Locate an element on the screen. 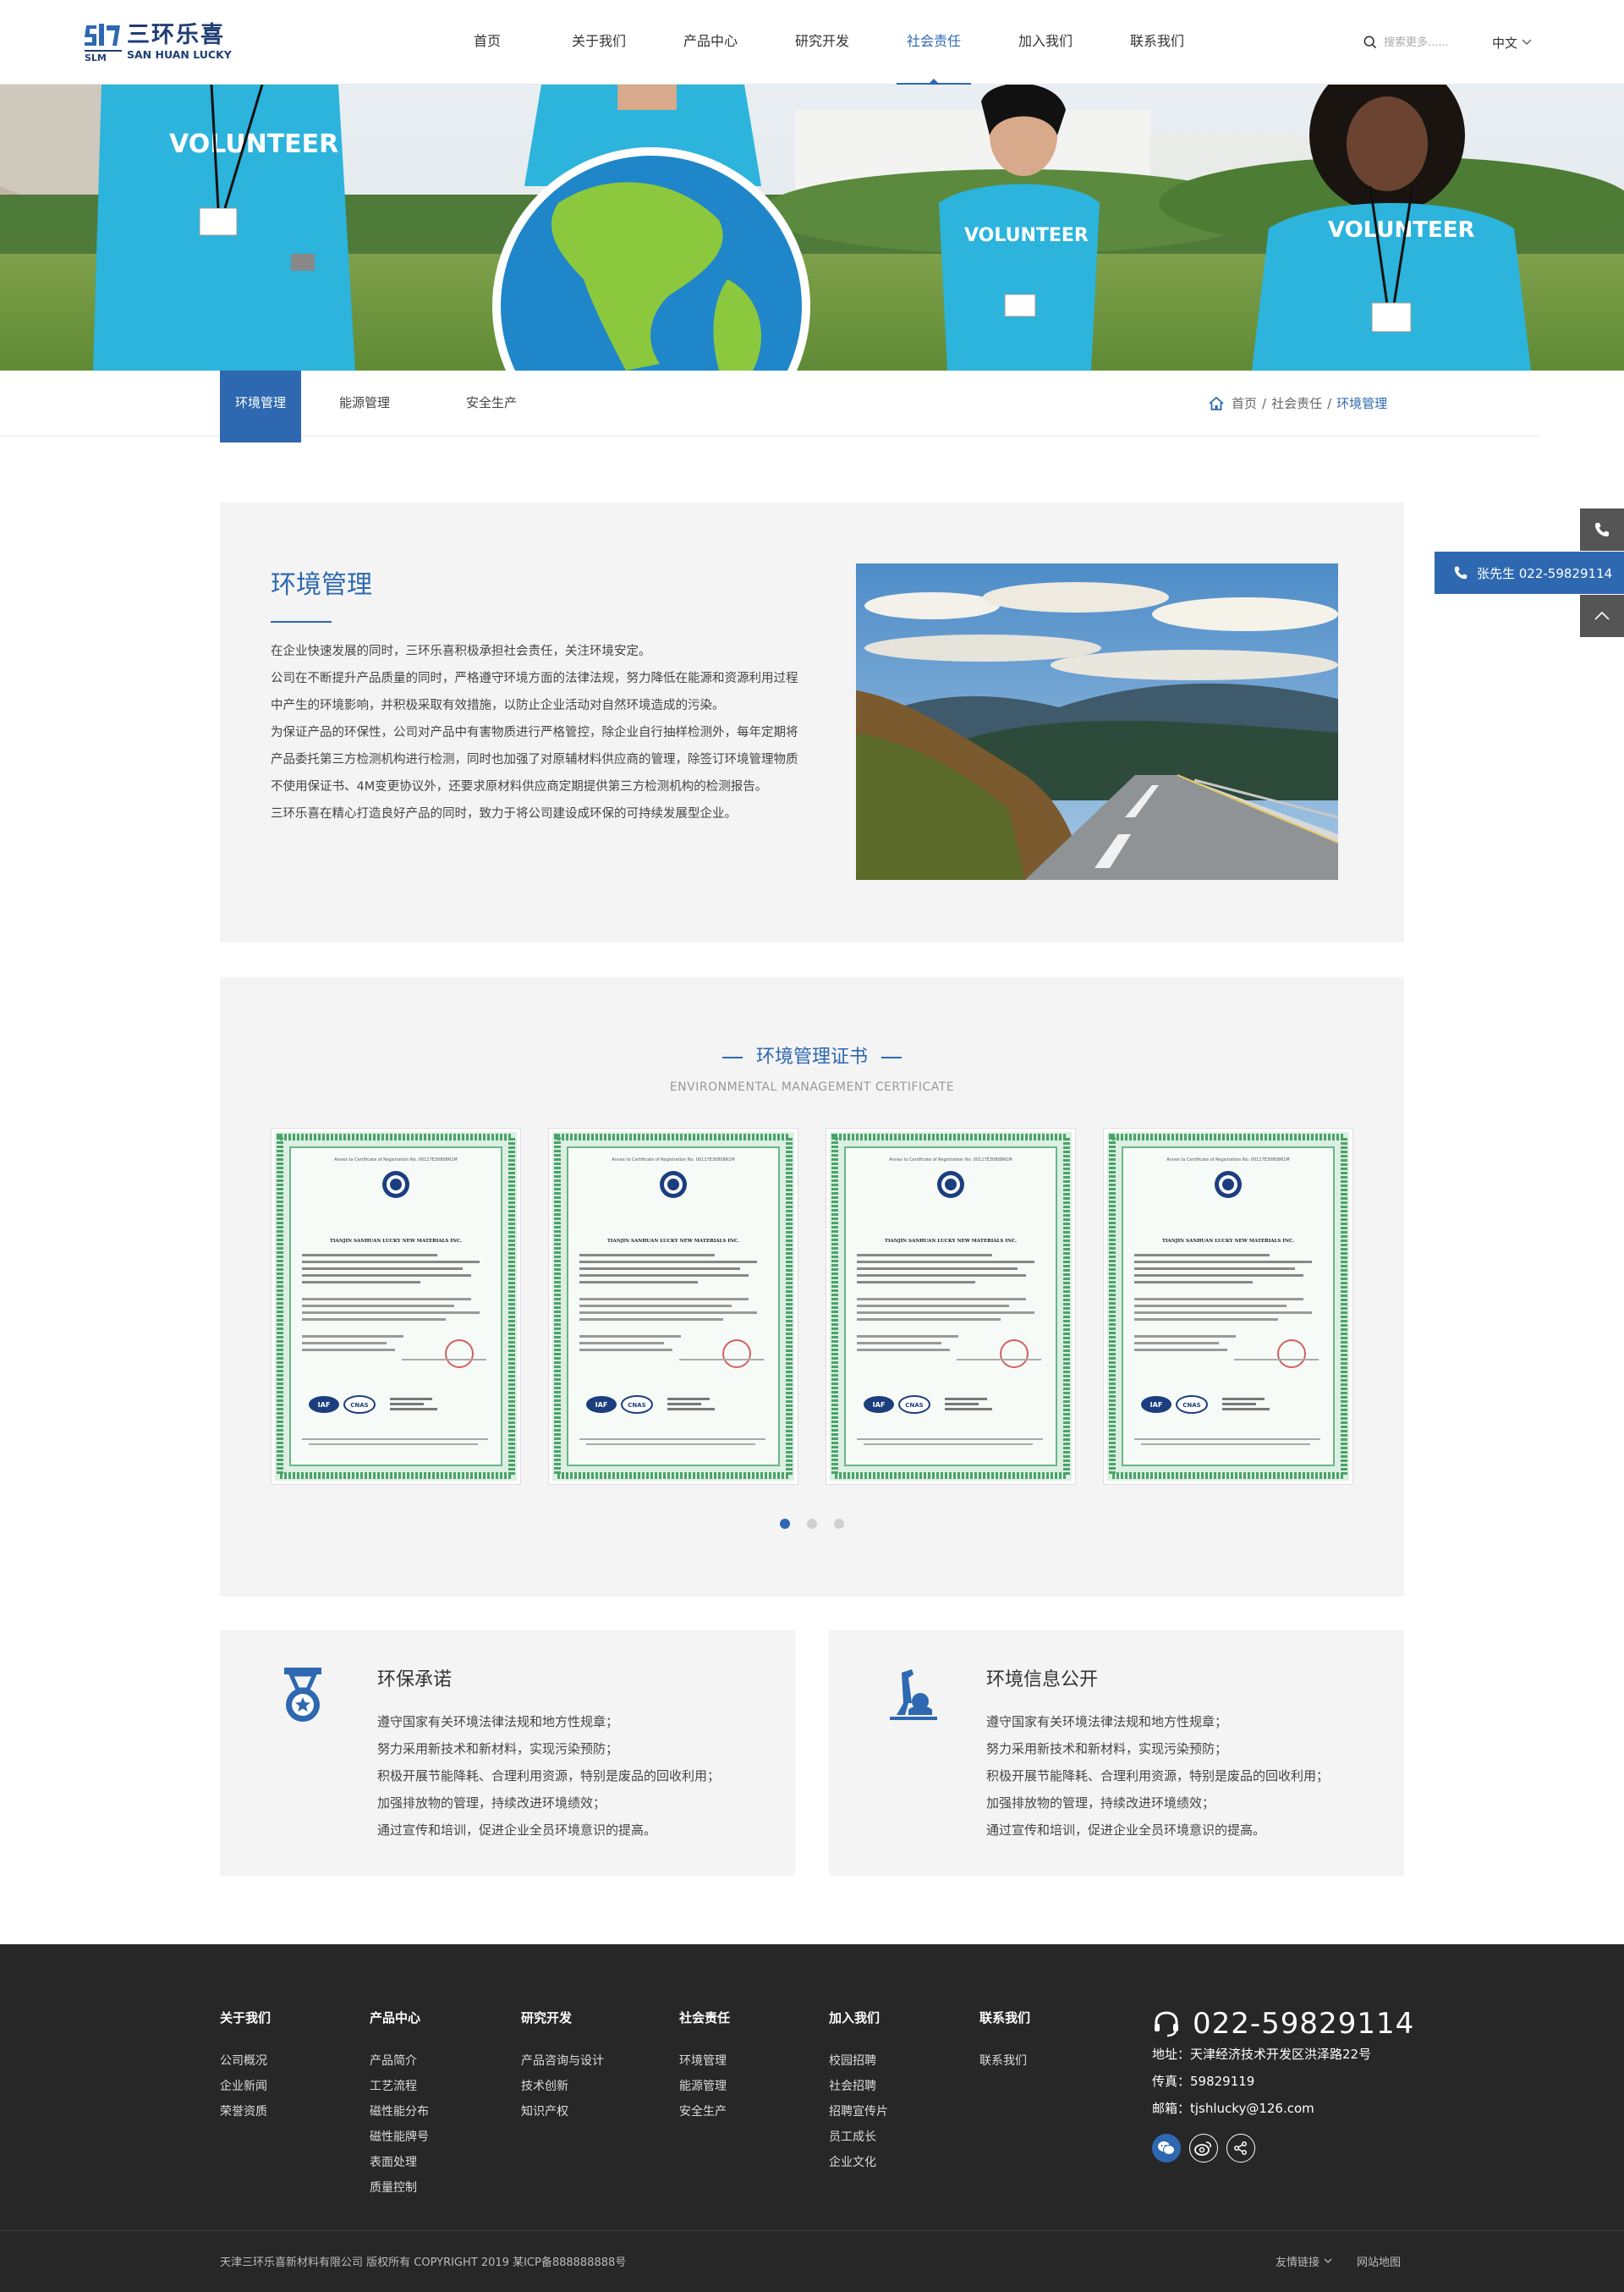 Image resolution: width=1624 pixels, height=2292 pixels. footer-link: 社会招聘 is located at coordinates (859, 2086).